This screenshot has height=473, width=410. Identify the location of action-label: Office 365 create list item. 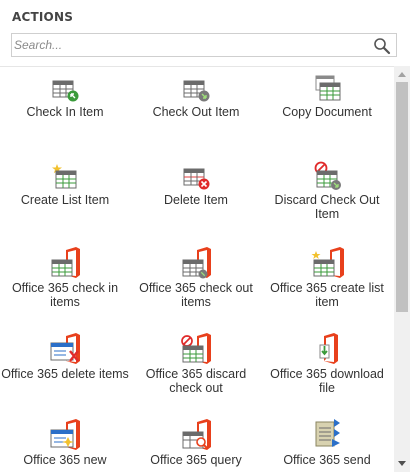
(327, 295).